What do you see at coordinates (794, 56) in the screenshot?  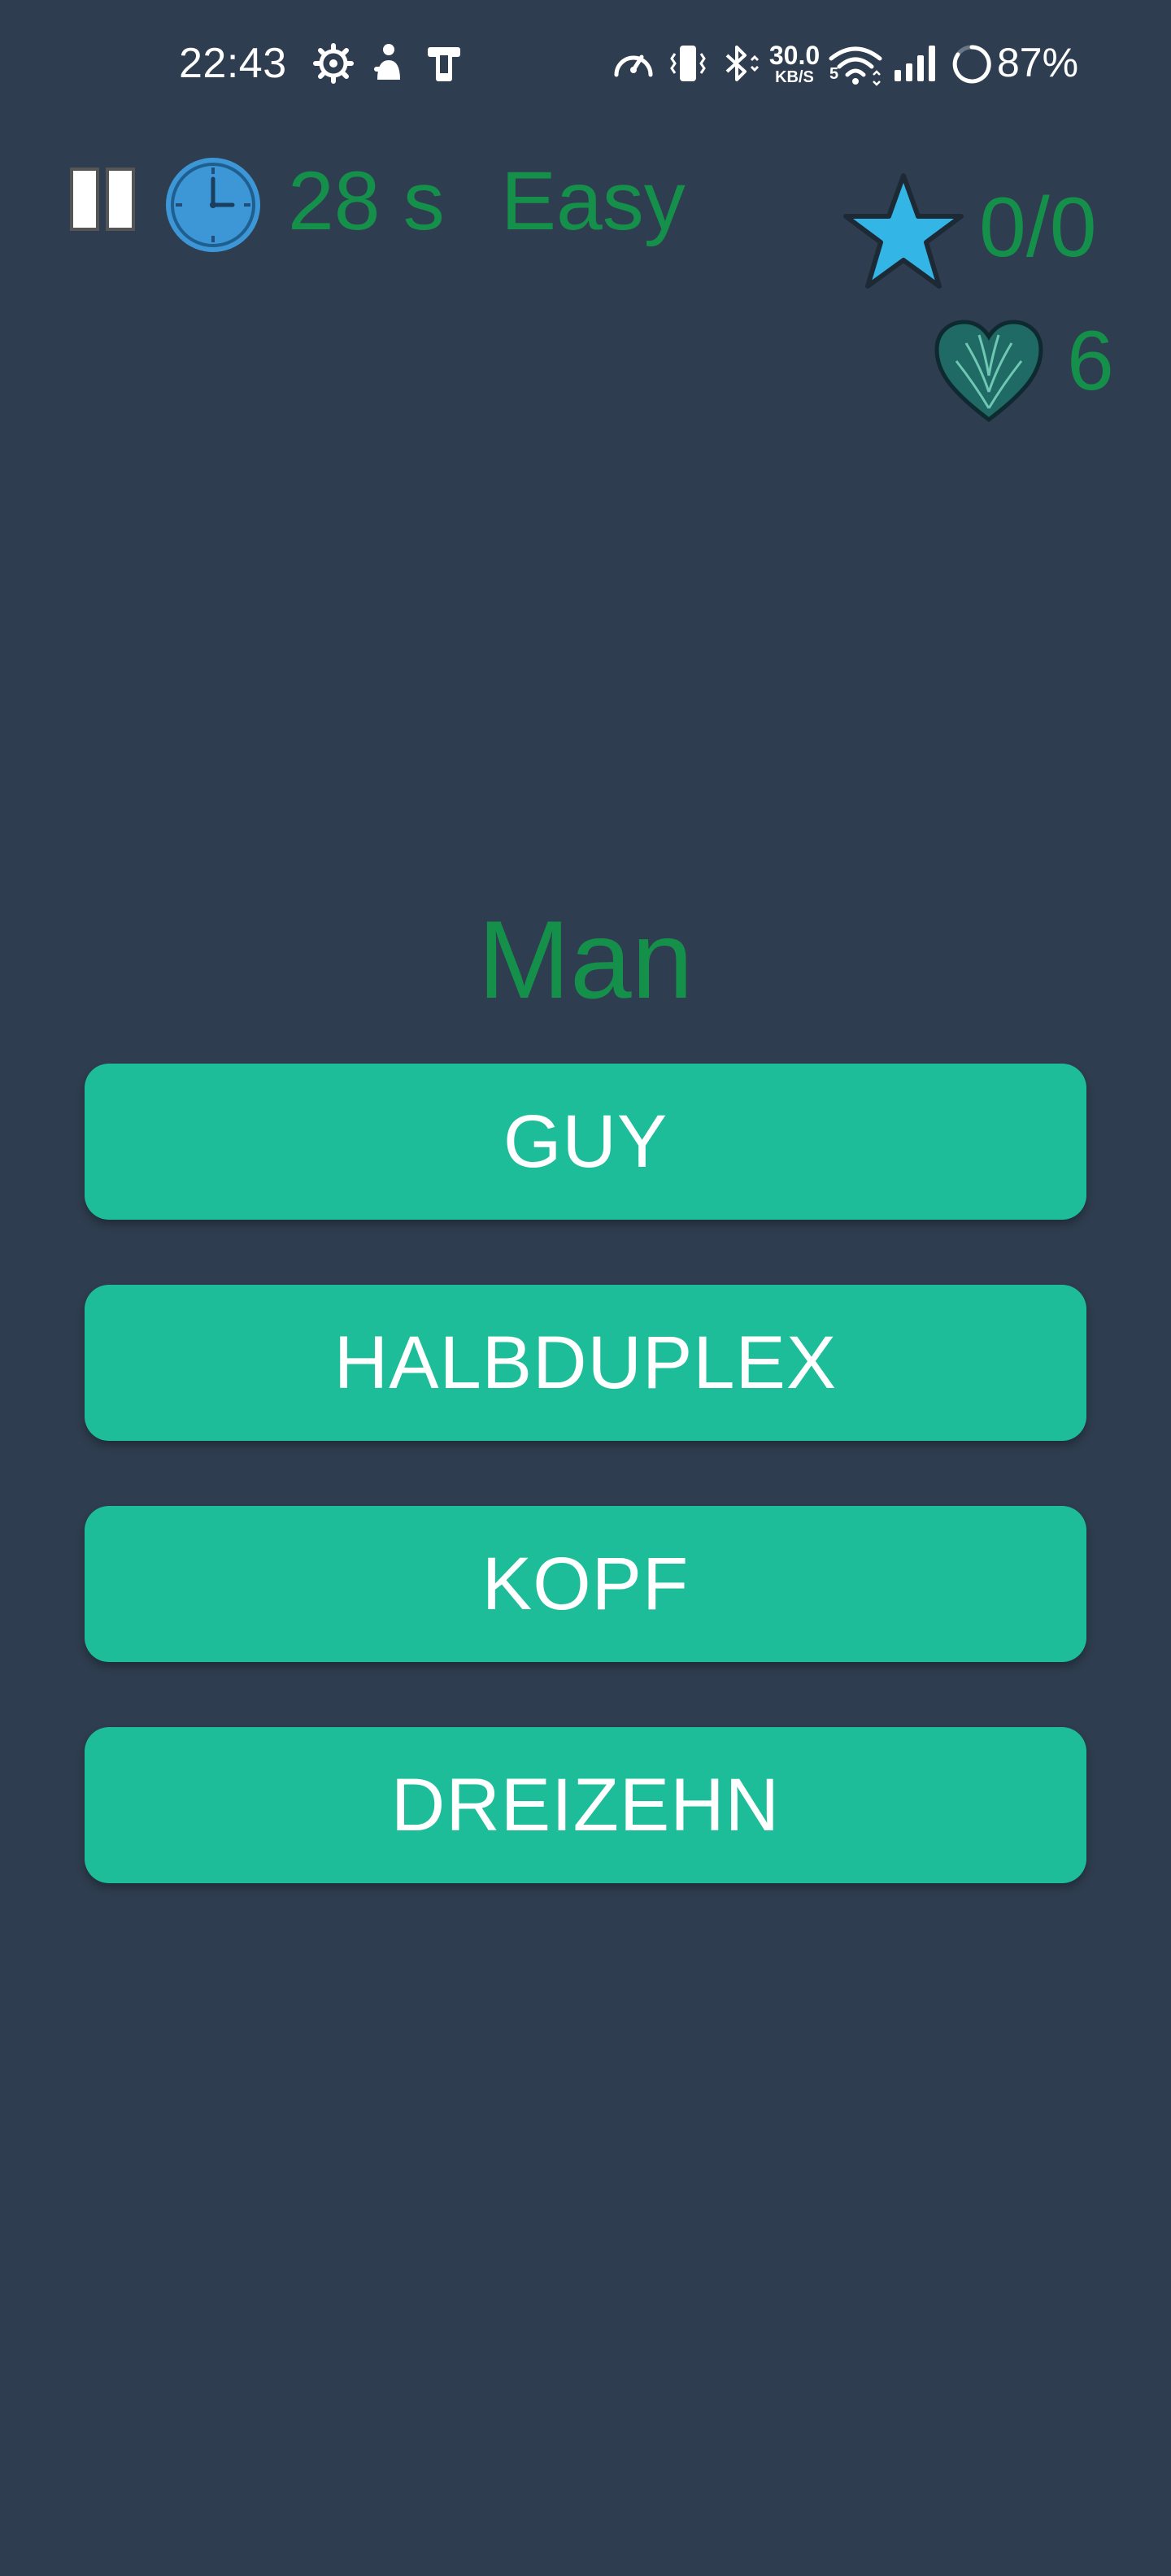 I see `network-speed-value: 30.0` at bounding box center [794, 56].